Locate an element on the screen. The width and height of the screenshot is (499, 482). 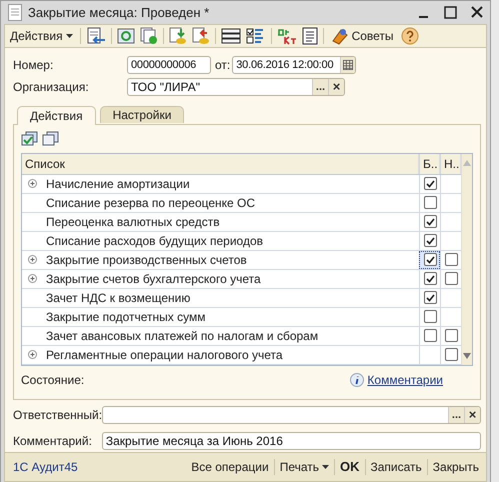
comment-field: Закрытие месяца за Июнь 2016 is located at coordinates (291, 441).